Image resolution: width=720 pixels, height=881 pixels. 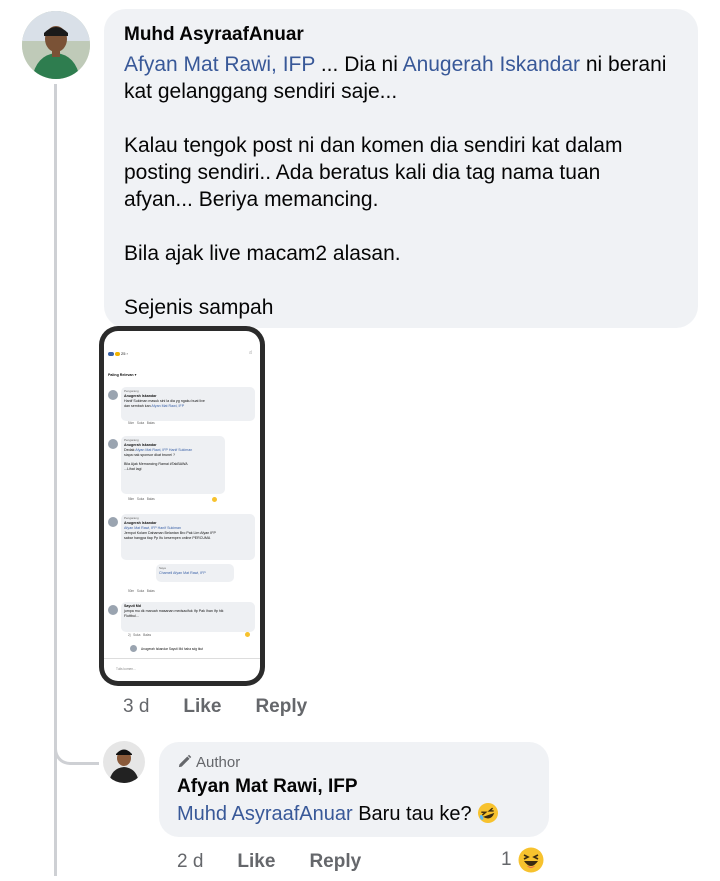 I want to click on avatar-muhd-asyraafanuar, so click(x=56, y=45).